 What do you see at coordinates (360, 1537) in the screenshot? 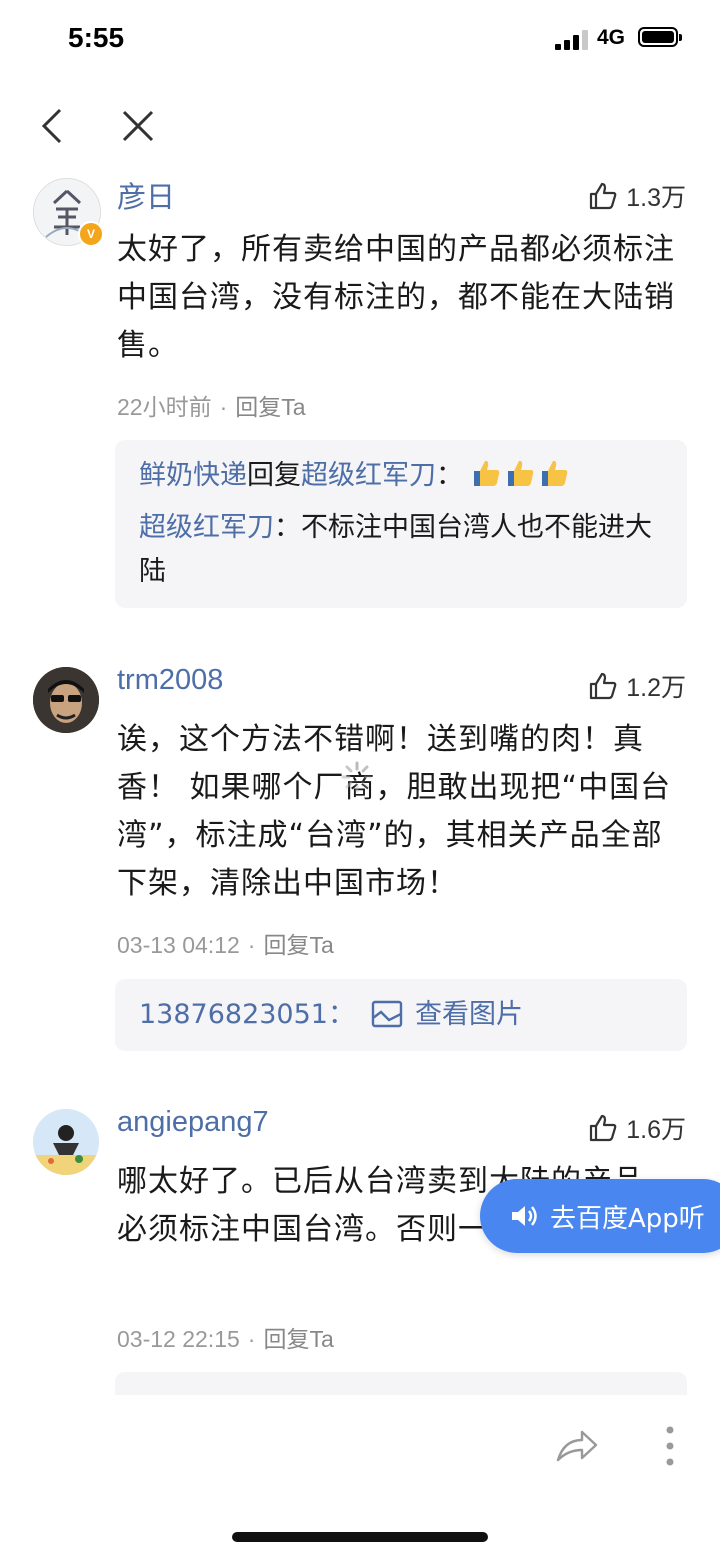
I see `home-indicator` at bounding box center [360, 1537].